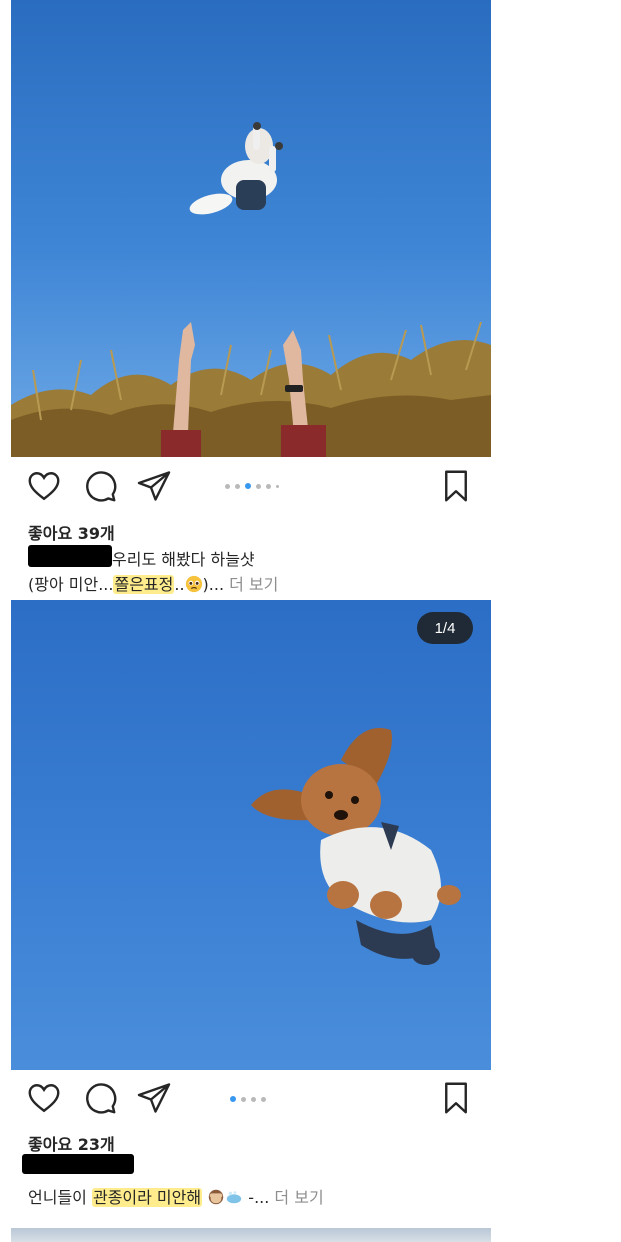 The height and width of the screenshot is (1242, 621). I want to click on post1-caption-line2: (팡아 미안...쫄은표정..)... 더 보기, so click(153, 584).